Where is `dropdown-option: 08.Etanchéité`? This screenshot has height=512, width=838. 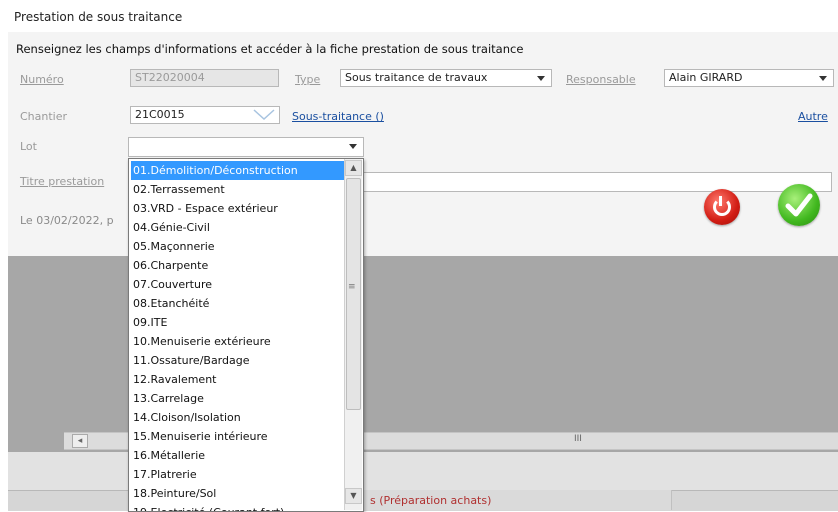
dropdown-option: 08.Etanchéité is located at coordinates (238, 303).